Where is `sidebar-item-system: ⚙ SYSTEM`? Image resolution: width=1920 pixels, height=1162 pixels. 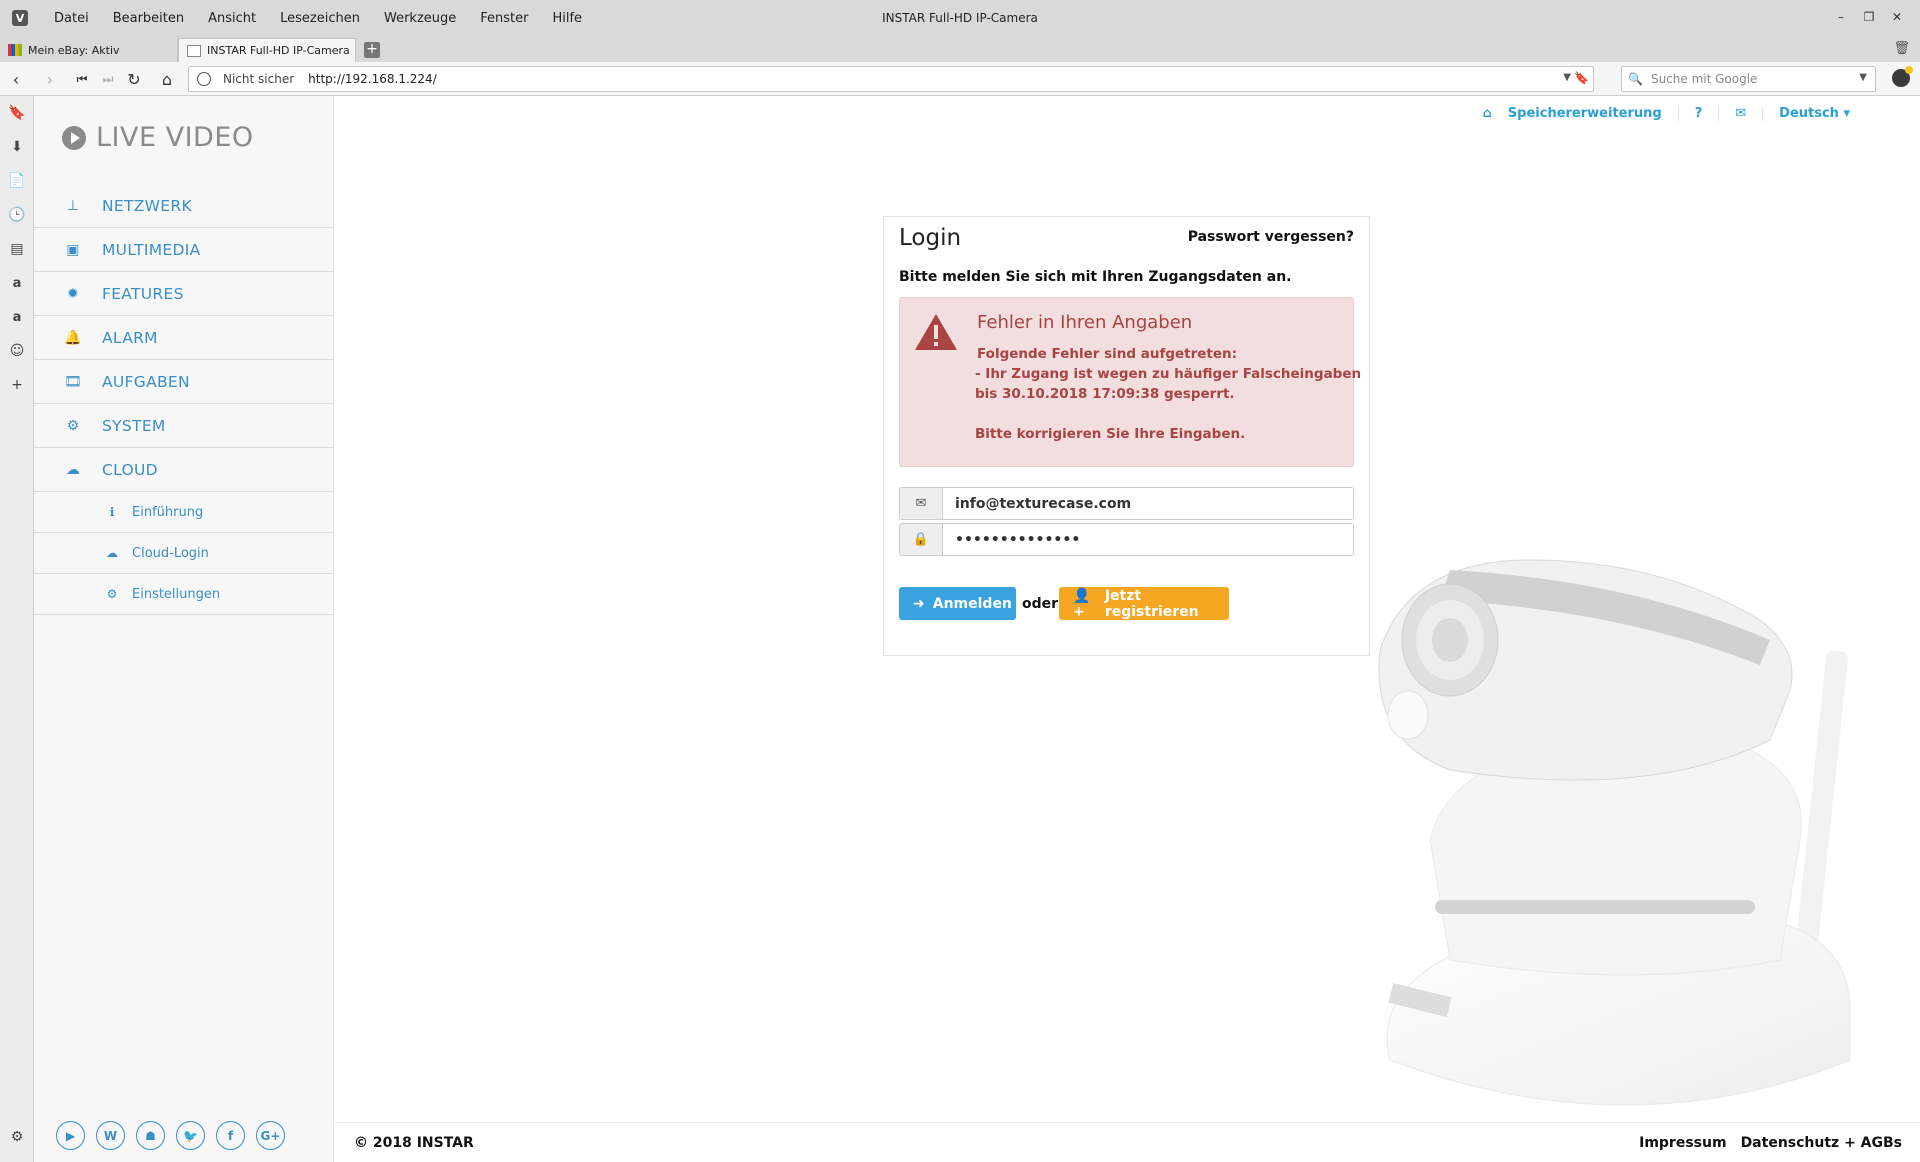
sidebar-item-system: ⚙ SYSTEM is located at coordinates (184, 426).